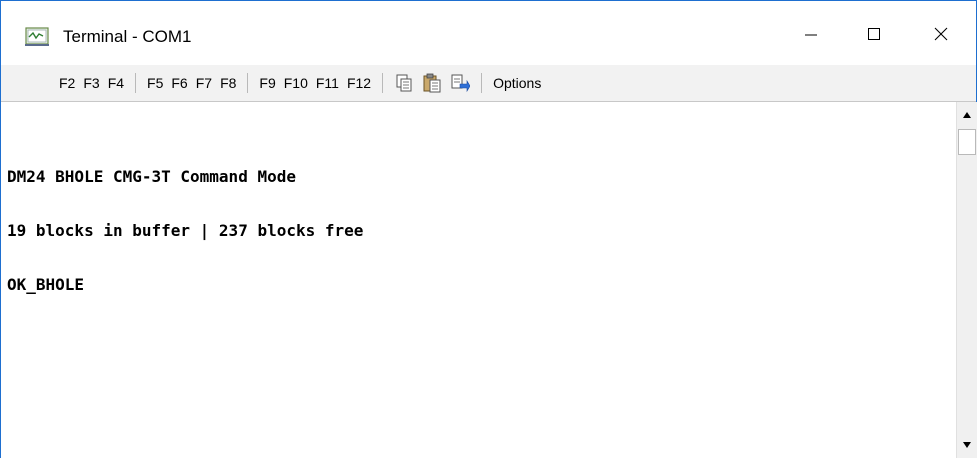 This screenshot has height=458, width=977. Describe the element at coordinates (327, 83) in the screenshot. I see `f11-button: F11` at that location.